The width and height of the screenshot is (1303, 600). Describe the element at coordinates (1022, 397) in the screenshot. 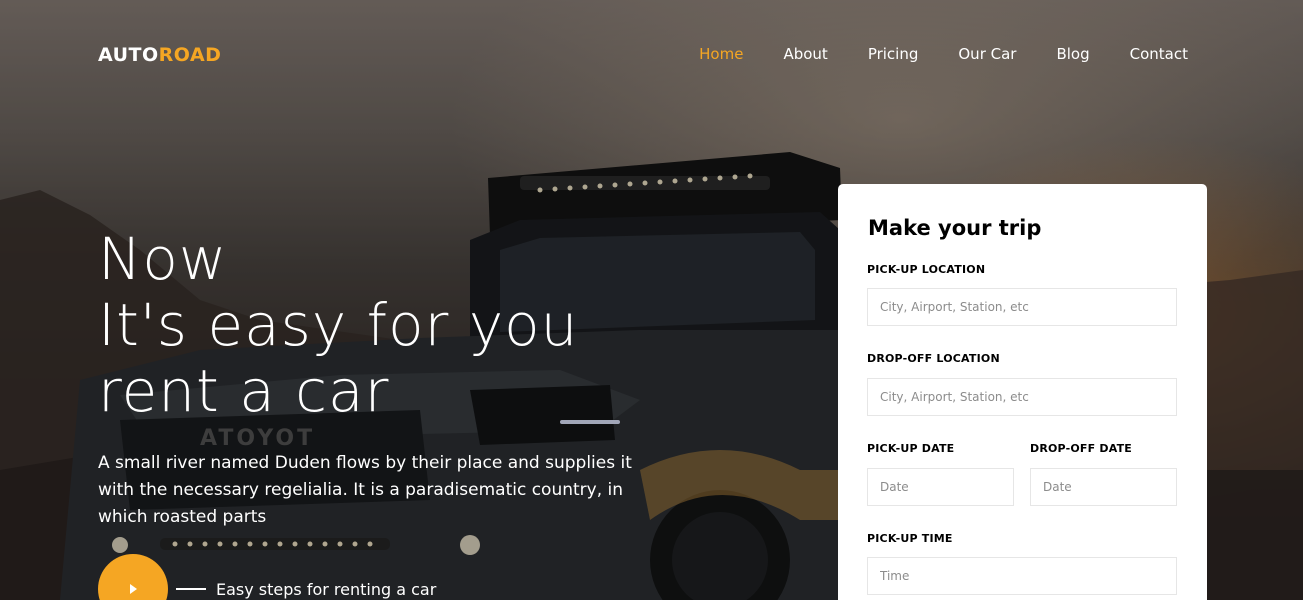

I see `dropoff-location-input` at that location.